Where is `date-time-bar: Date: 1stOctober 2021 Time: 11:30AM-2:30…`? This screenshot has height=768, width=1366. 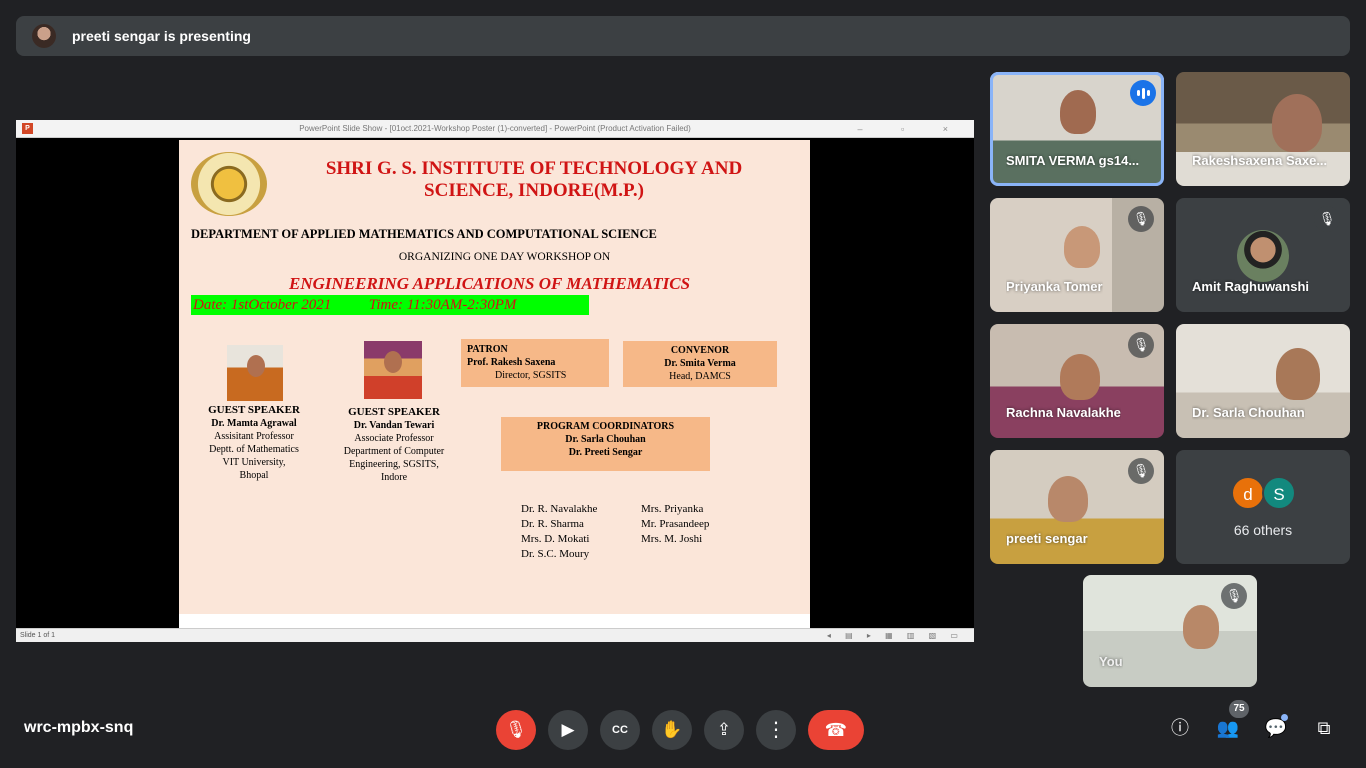
date-time-bar: Date: 1stOctober 2021 Time: 11:30AM-2:30… is located at coordinates (390, 305).